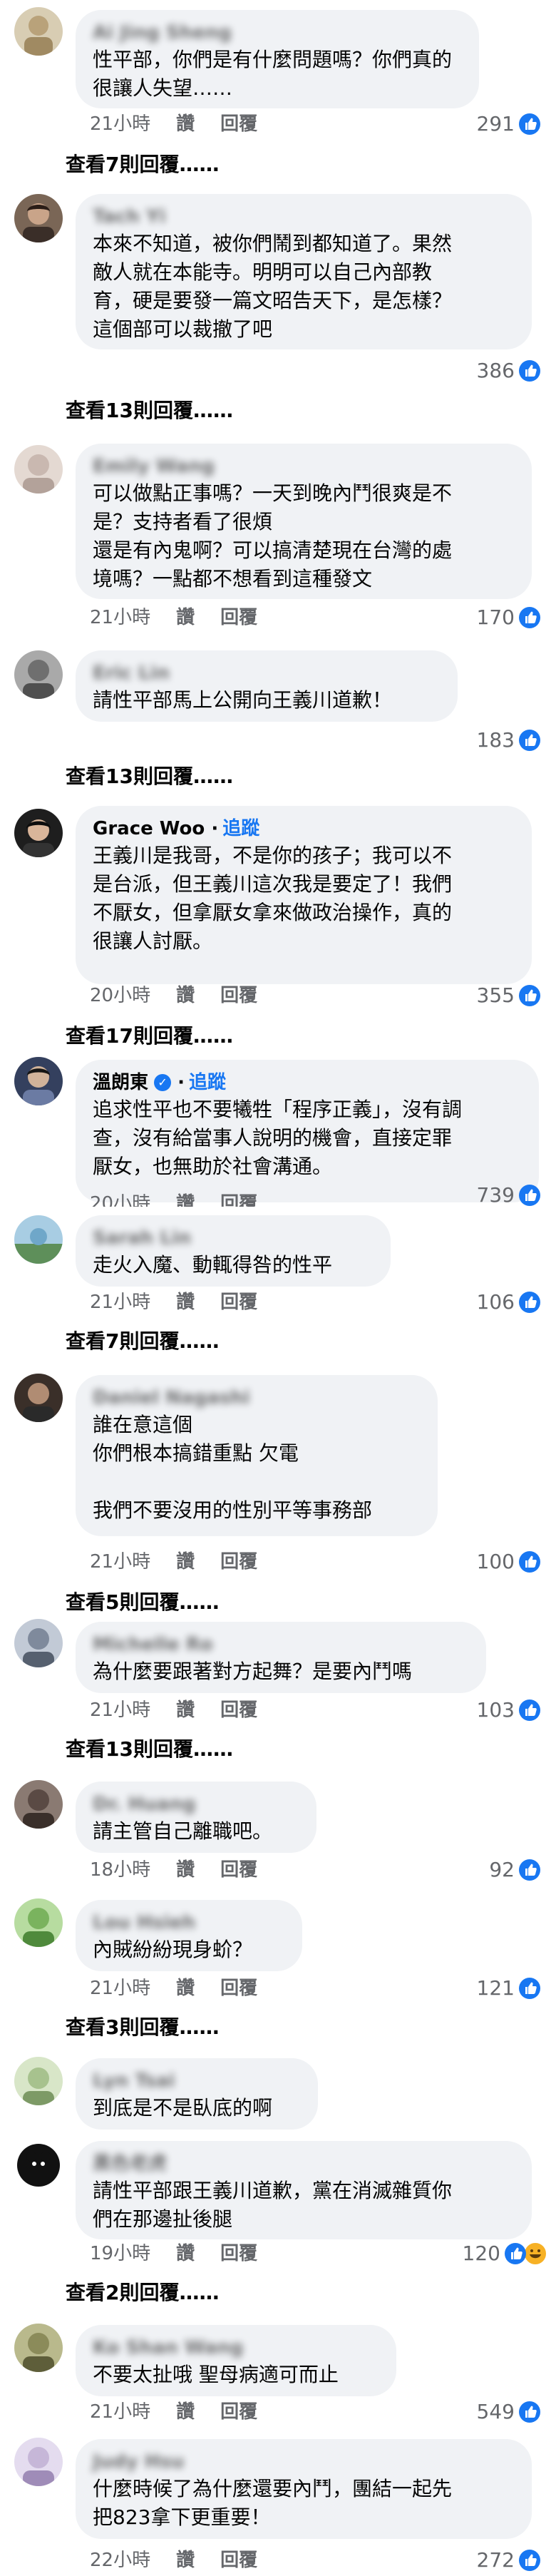 The image size is (556, 2576). Describe the element at coordinates (508, 2412) in the screenshot. I see `reaction-count: 549` at that location.